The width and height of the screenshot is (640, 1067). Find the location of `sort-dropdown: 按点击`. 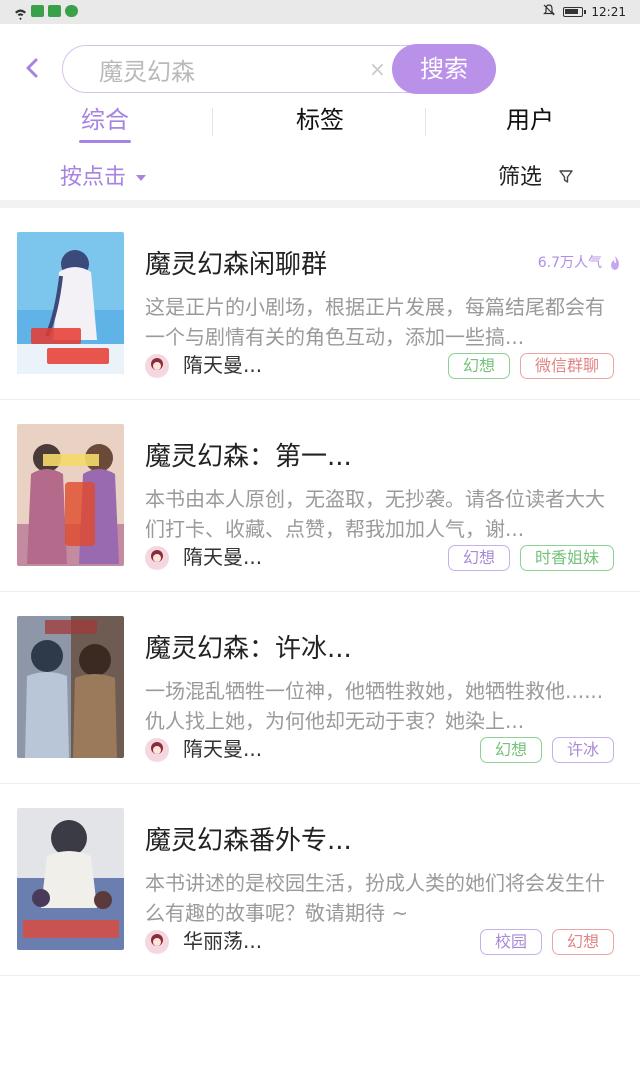

sort-dropdown: 按点击 is located at coordinates (103, 178).